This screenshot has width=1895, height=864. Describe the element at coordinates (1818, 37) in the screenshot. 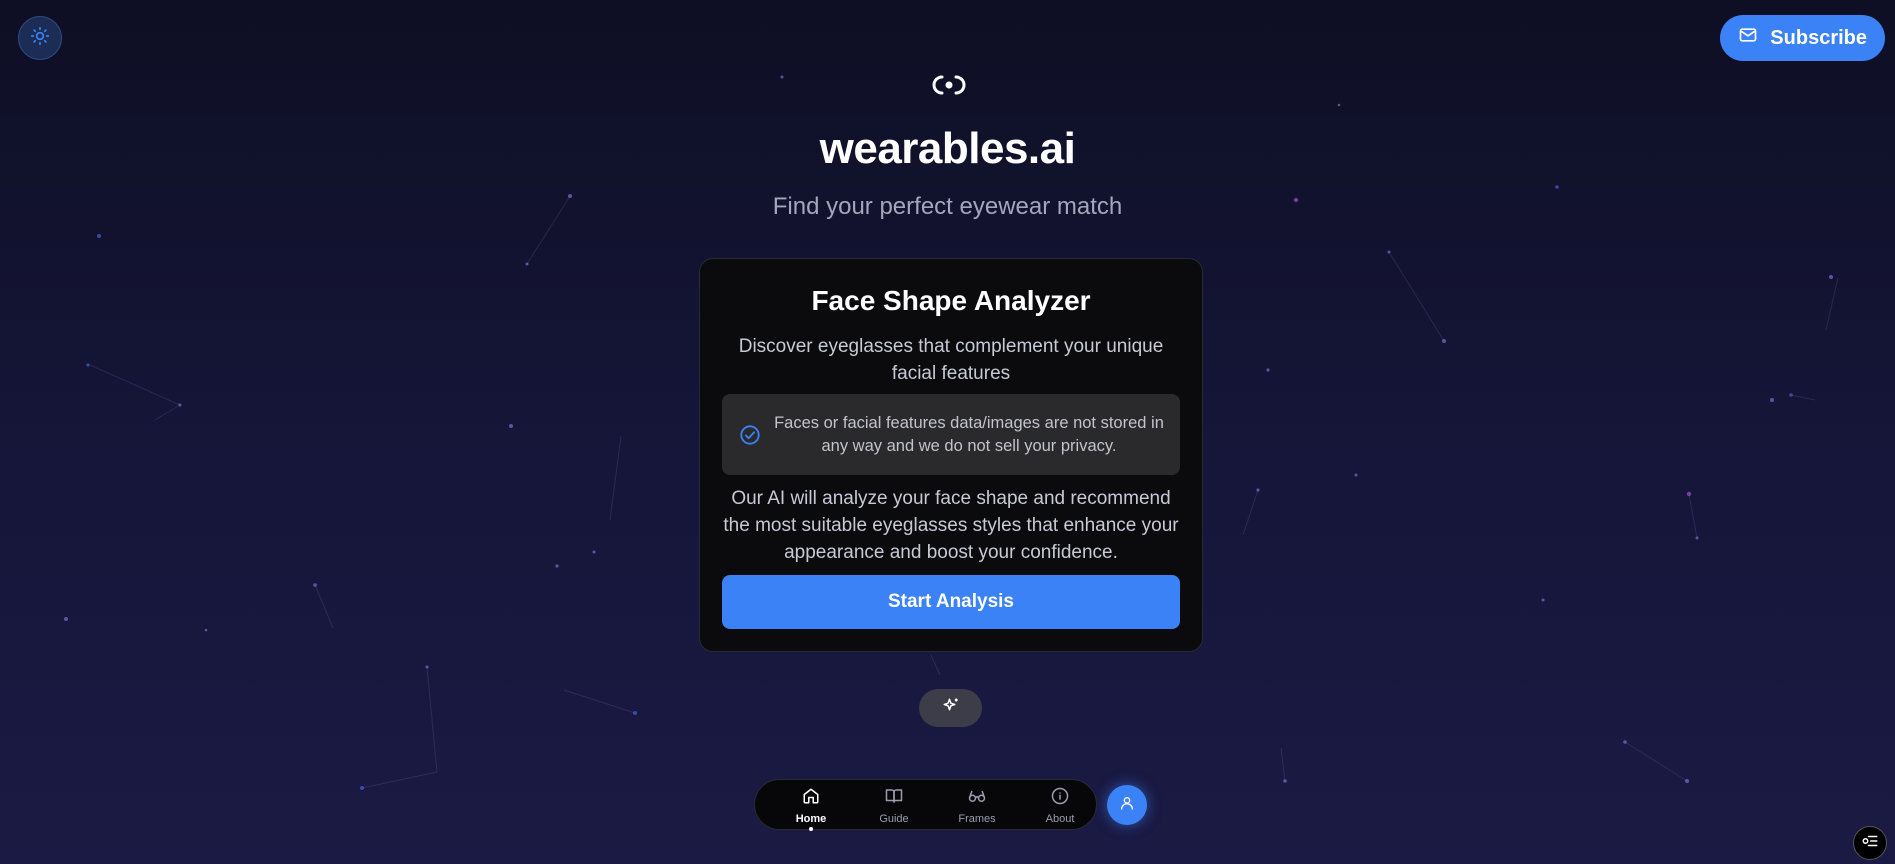

I see `subscribe-label: Subscribe` at that location.